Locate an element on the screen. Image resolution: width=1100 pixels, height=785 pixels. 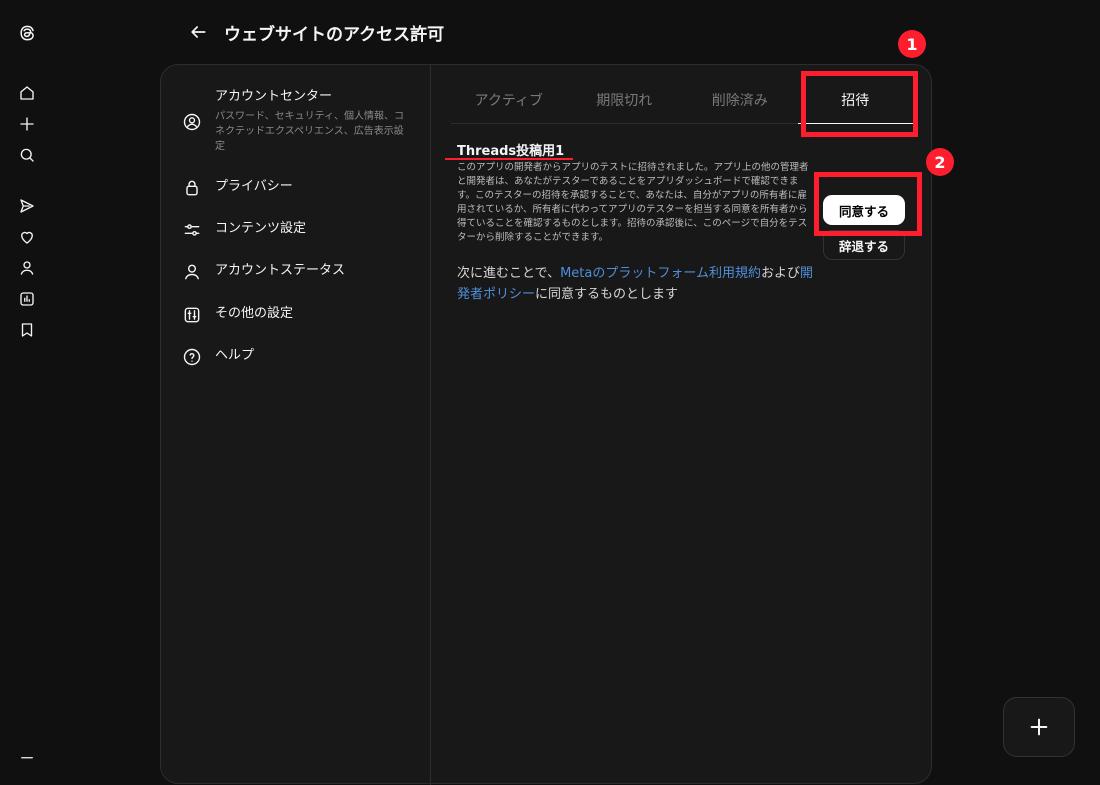
insights-icon is located at coordinates (27, 299).